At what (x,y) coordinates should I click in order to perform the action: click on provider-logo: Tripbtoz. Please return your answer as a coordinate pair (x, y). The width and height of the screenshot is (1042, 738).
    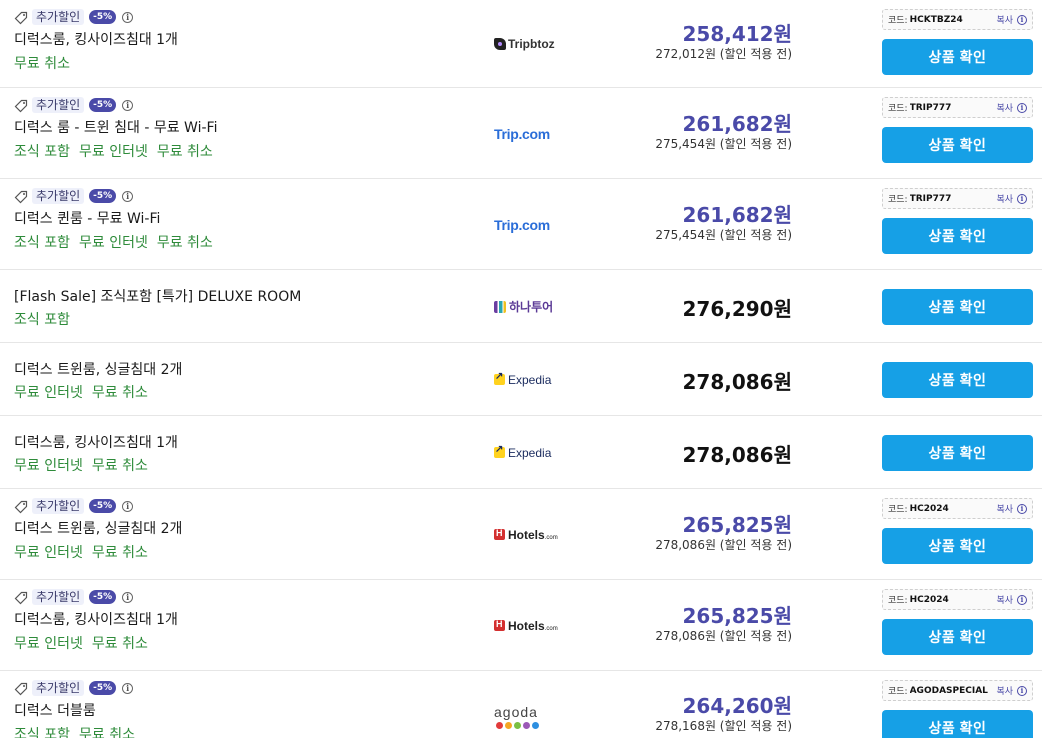
    Looking at the image, I should click on (549, 44).